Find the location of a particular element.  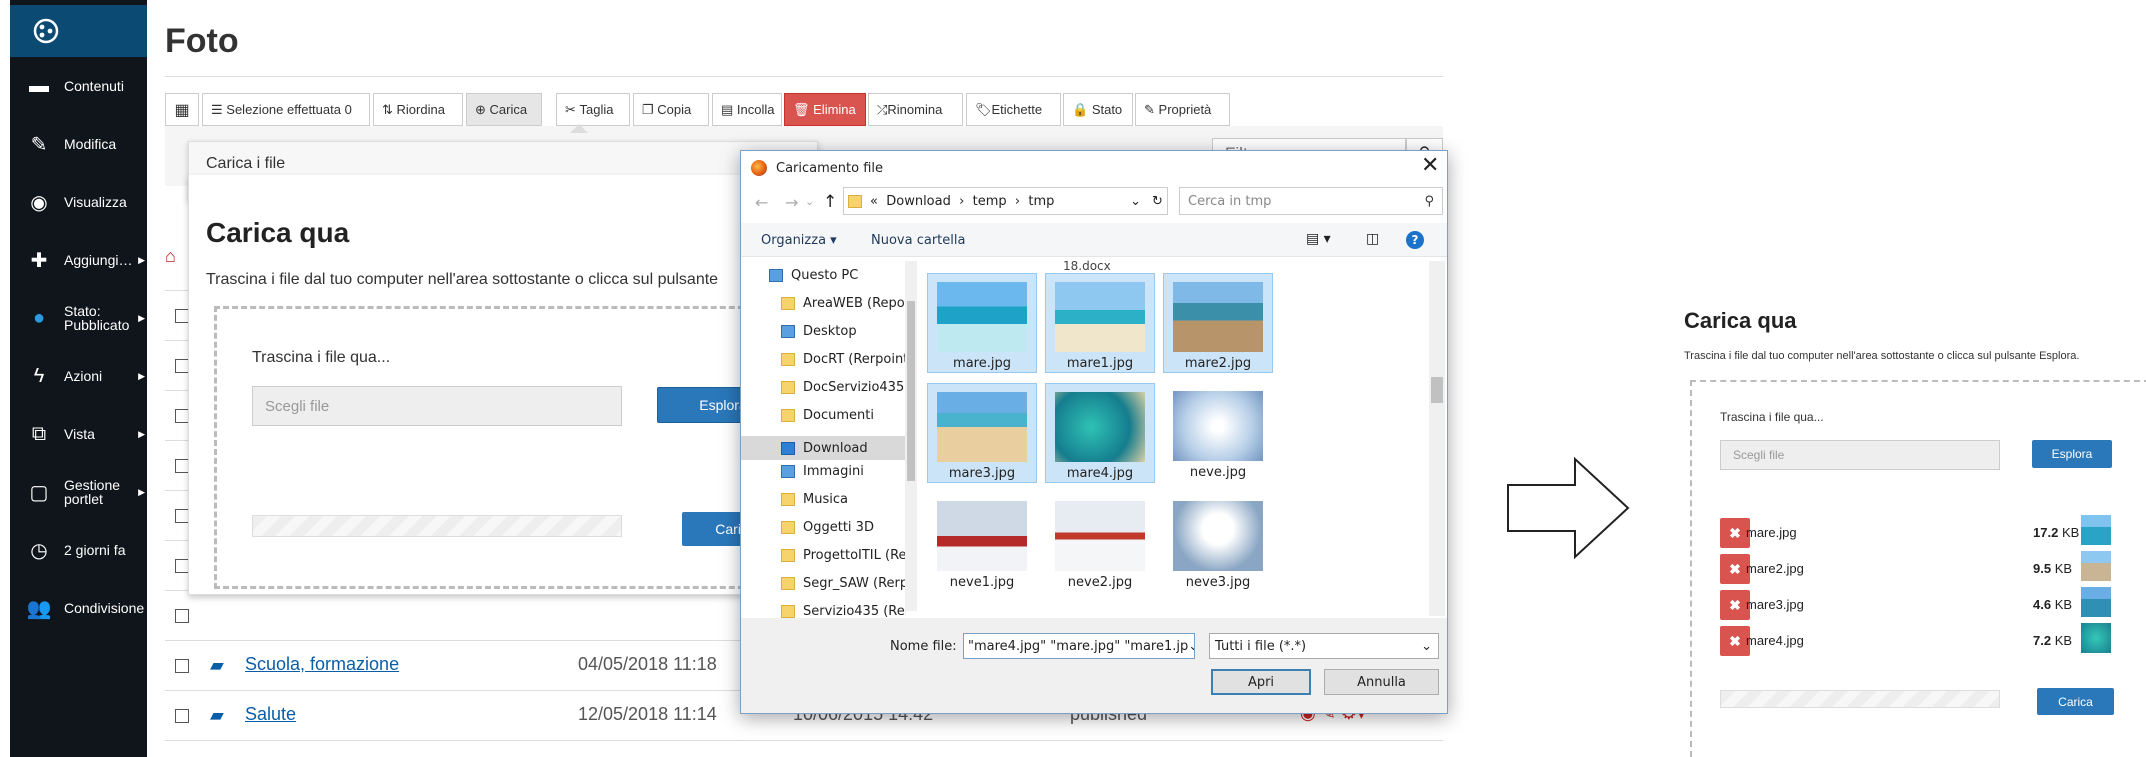

view-options-icon: ▤ ▾ is located at coordinates (1318, 239).